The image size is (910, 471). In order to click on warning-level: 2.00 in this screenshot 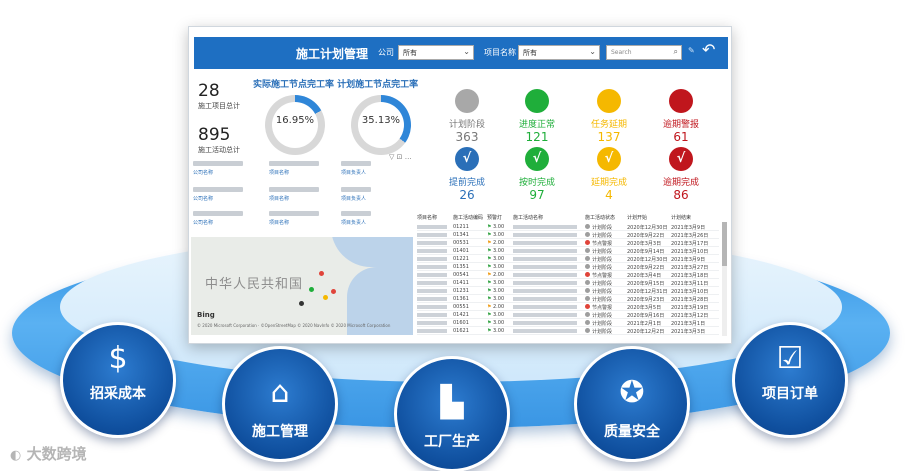, I will do `click(499, 307)`.